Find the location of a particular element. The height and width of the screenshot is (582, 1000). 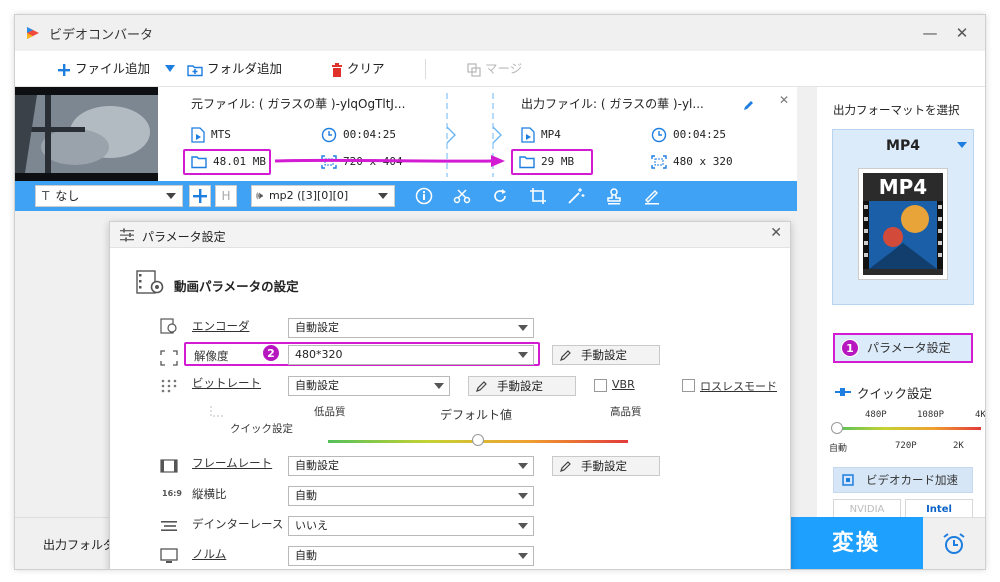

video-settings-icon is located at coordinates (150, 282).